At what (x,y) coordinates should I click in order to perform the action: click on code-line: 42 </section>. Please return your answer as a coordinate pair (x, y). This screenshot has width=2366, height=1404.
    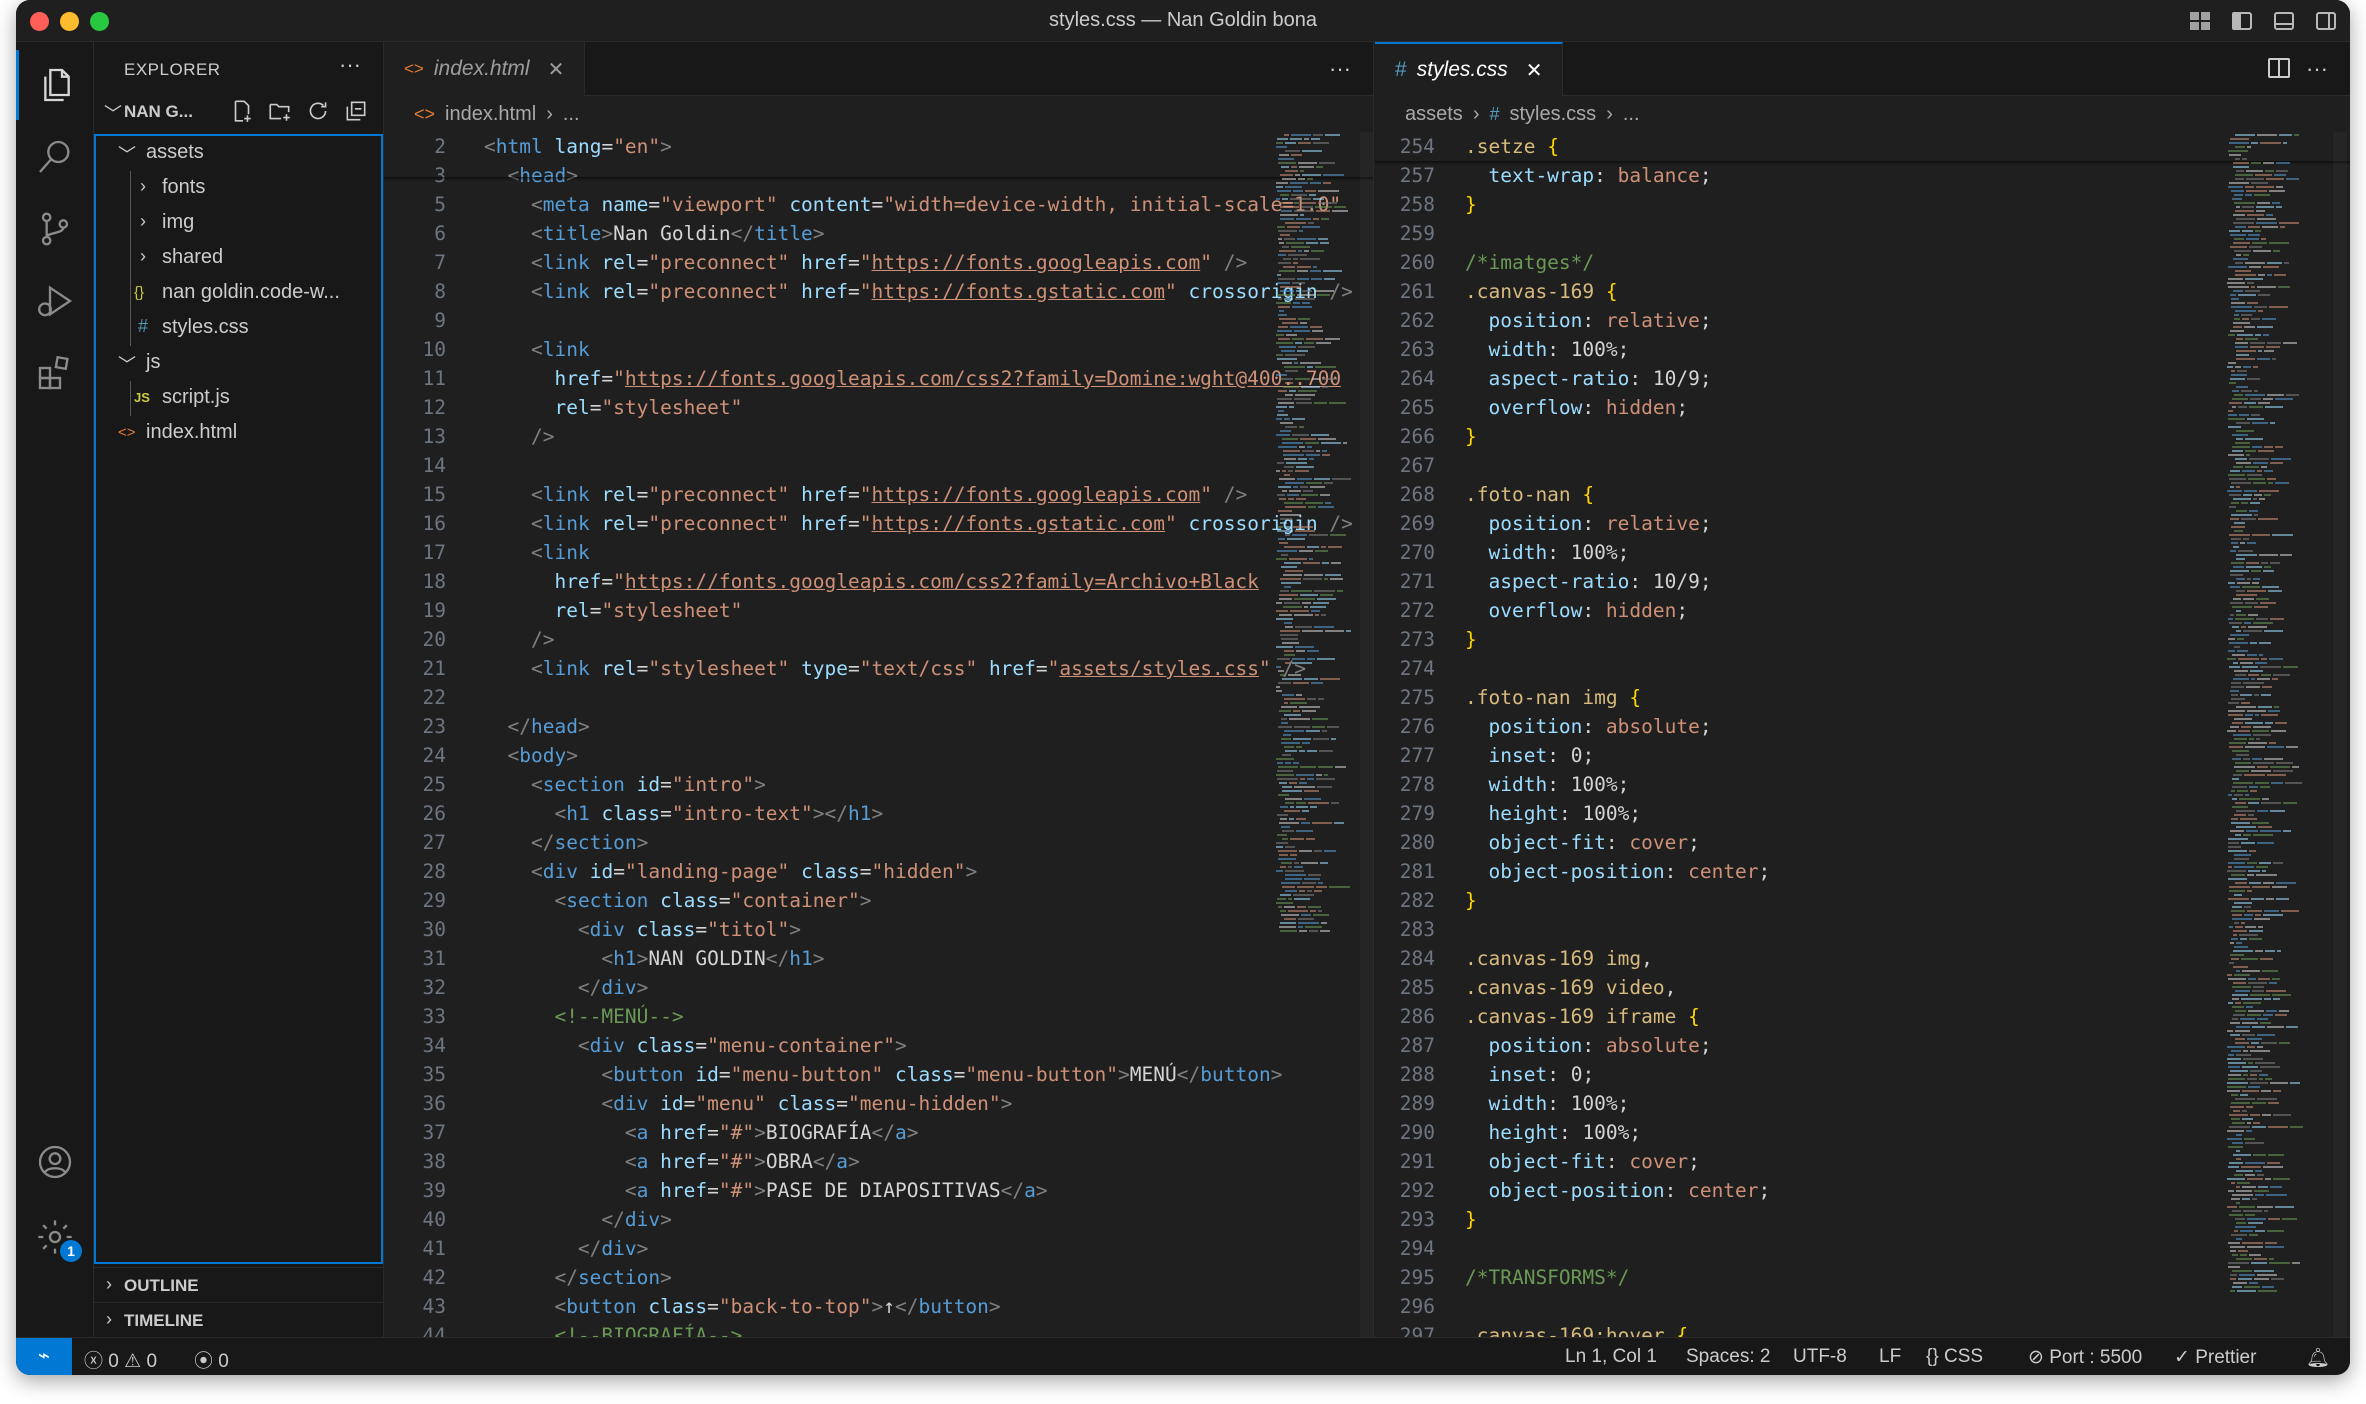
    Looking at the image, I should click on (878, 1277).